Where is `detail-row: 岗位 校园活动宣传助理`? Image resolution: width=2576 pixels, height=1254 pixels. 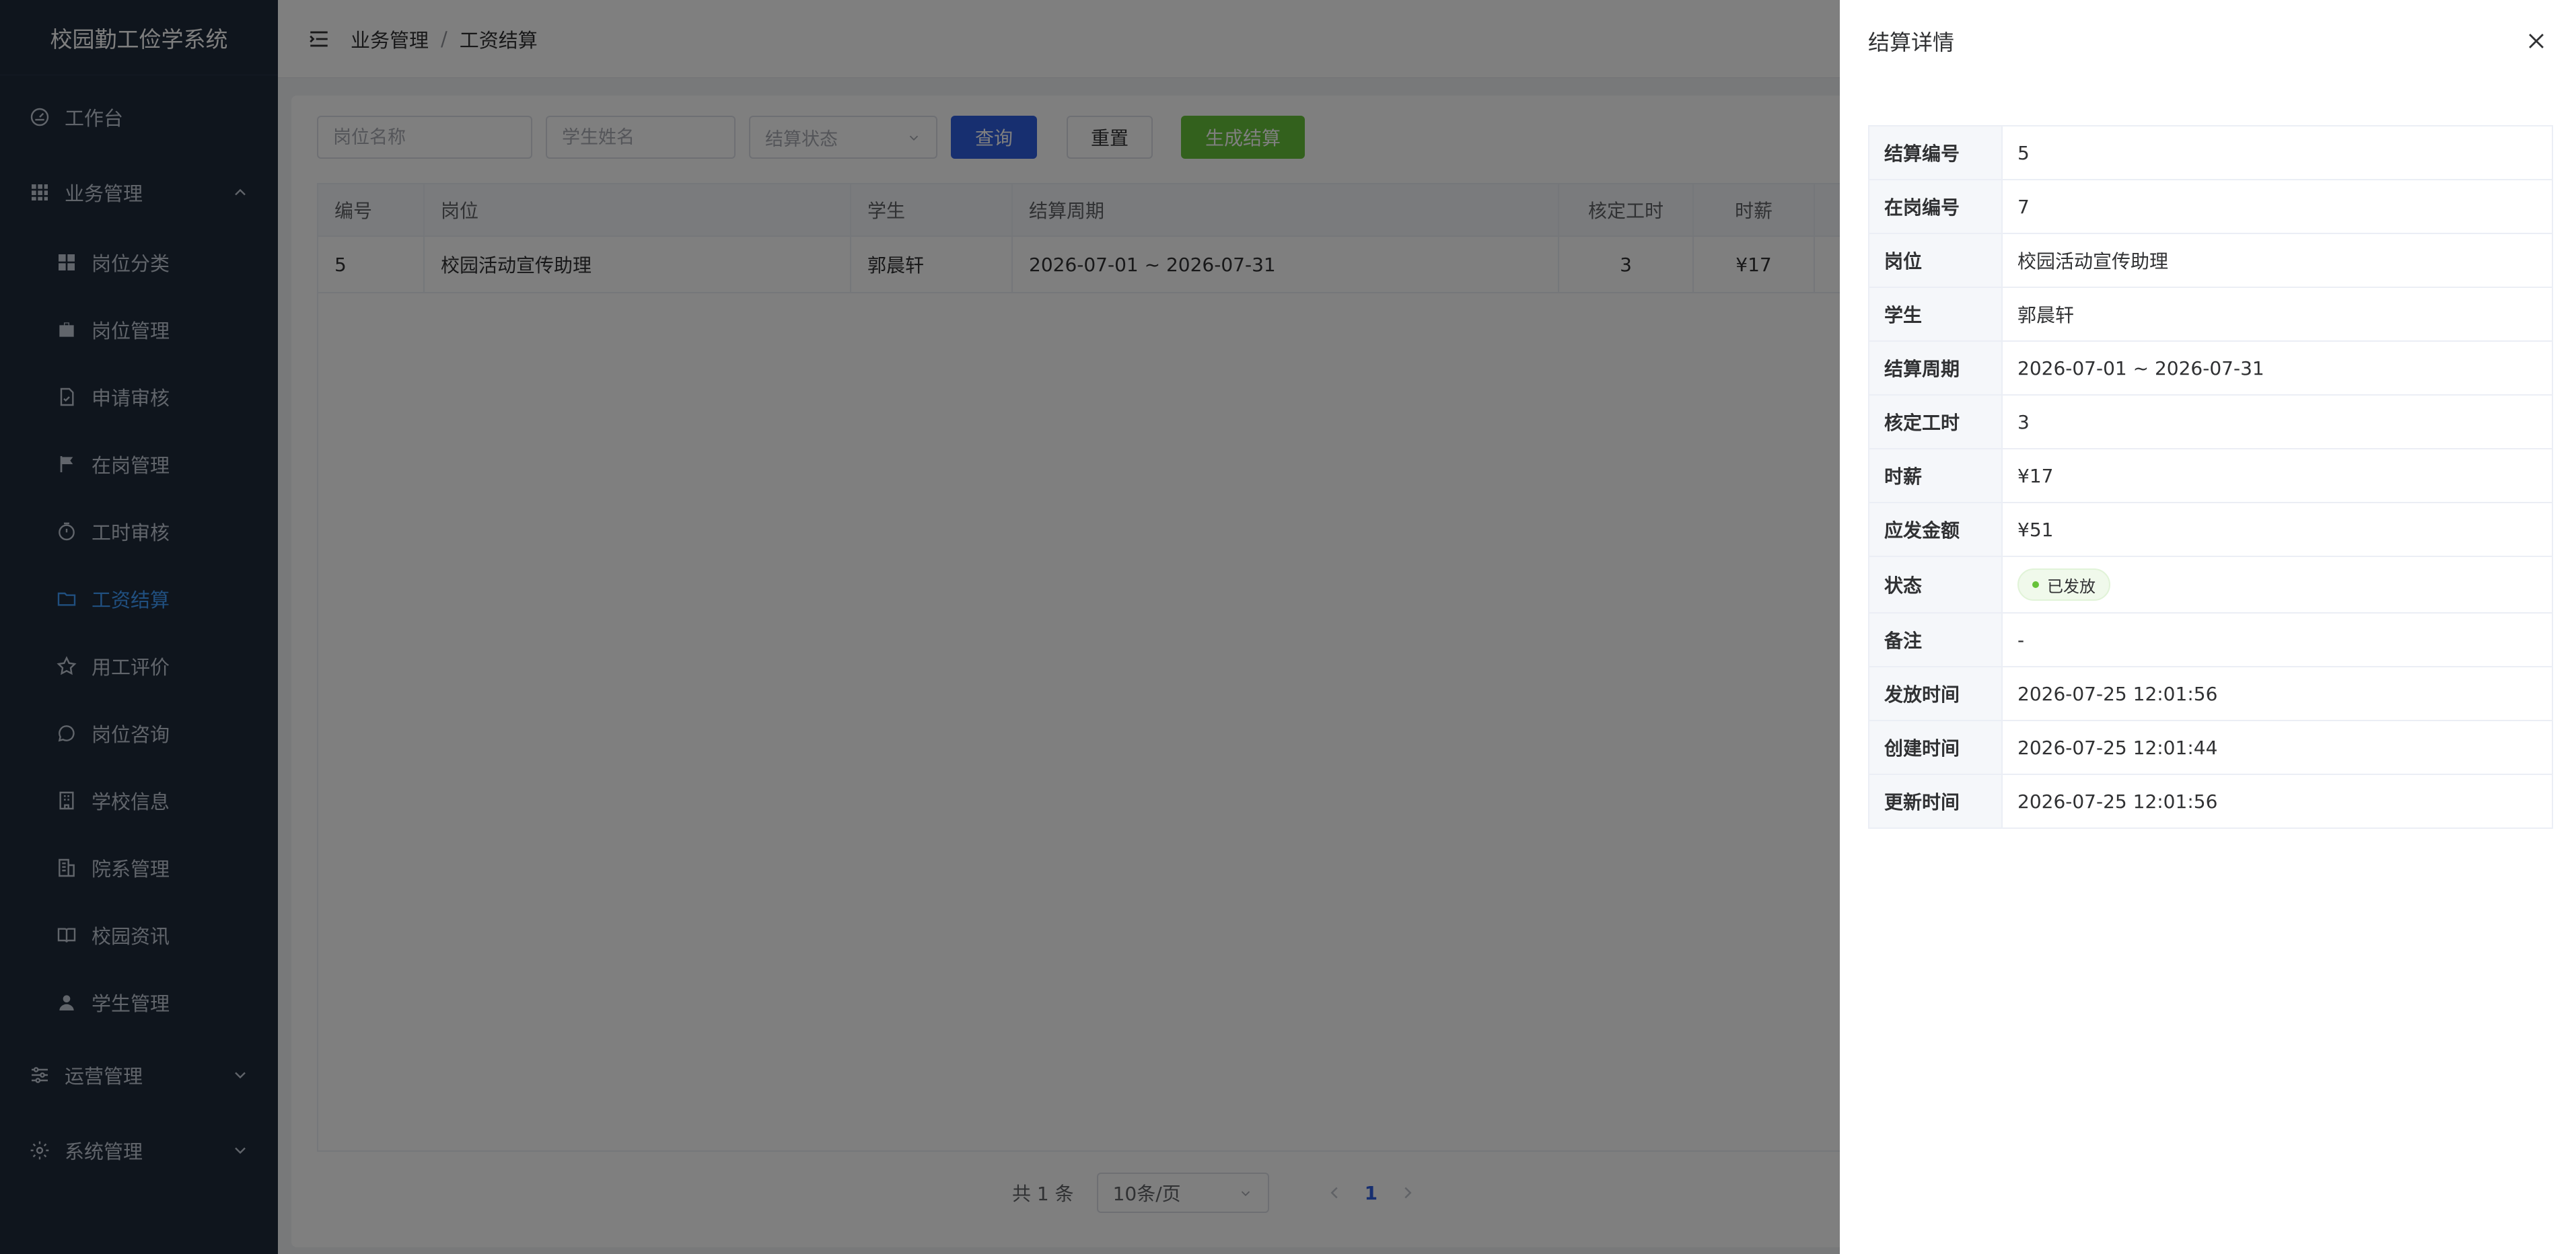 detail-row: 岗位 校园活动宣传助理 is located at coordinates (2210, 261).